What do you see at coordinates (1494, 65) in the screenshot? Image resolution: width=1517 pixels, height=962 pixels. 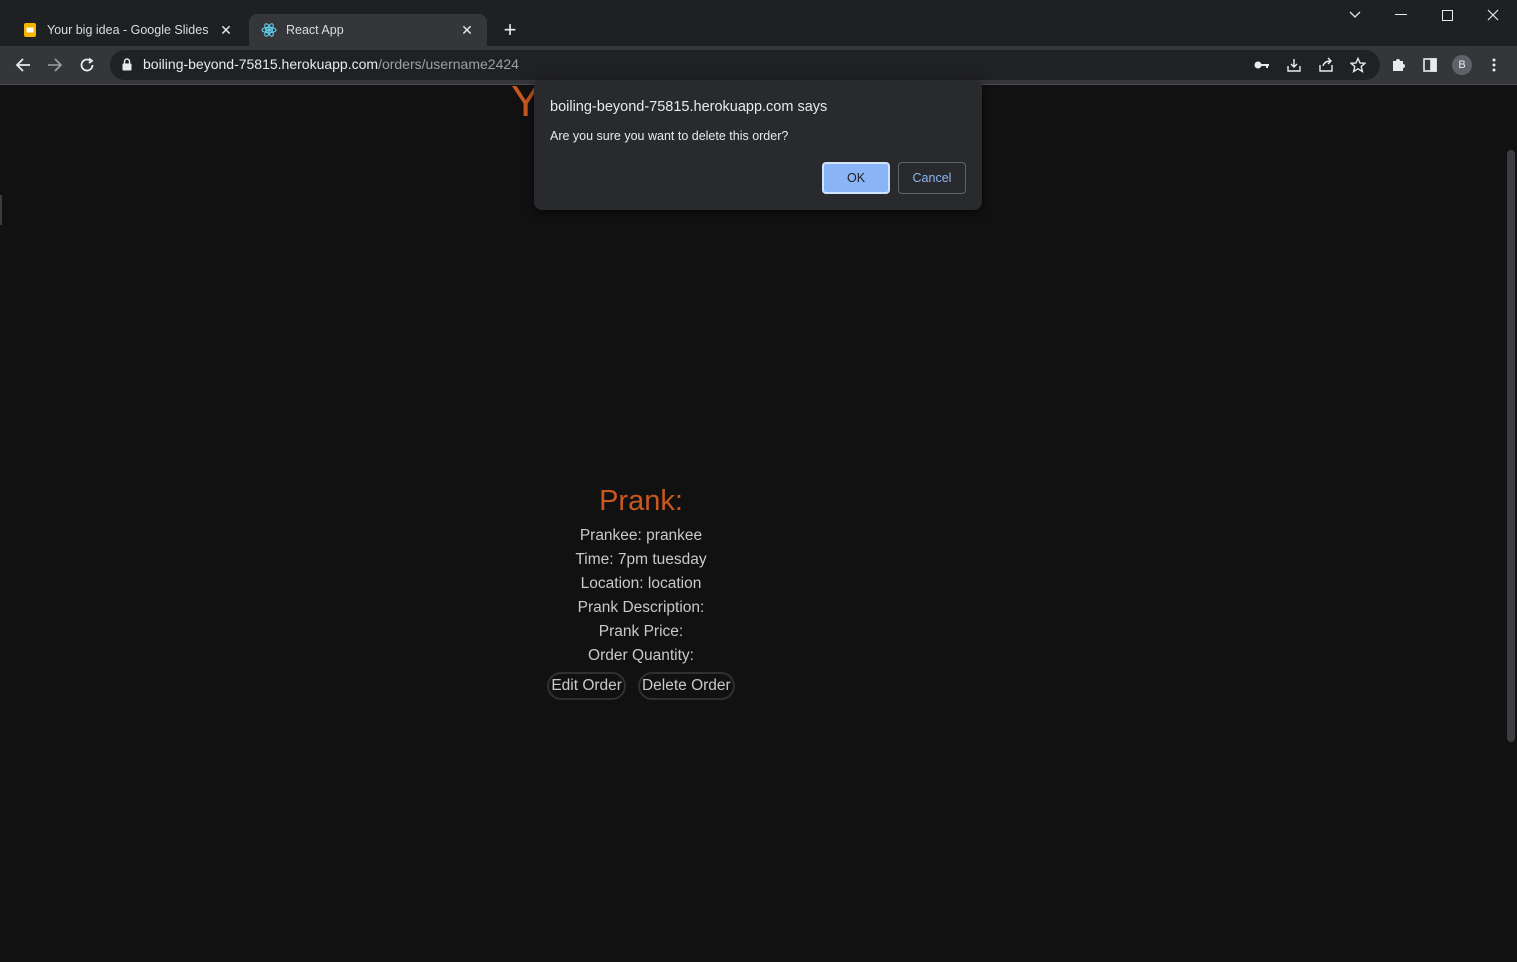 I see `more-menu-icon` at bounding box center [1494, 65].